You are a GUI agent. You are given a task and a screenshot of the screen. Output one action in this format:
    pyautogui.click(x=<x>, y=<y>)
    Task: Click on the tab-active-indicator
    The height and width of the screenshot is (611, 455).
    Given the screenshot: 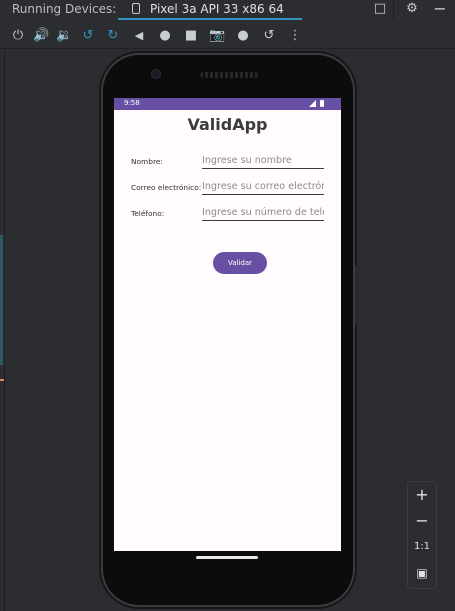 What is the action you would take?
    pyautogui.click(x=210, y=19)
    